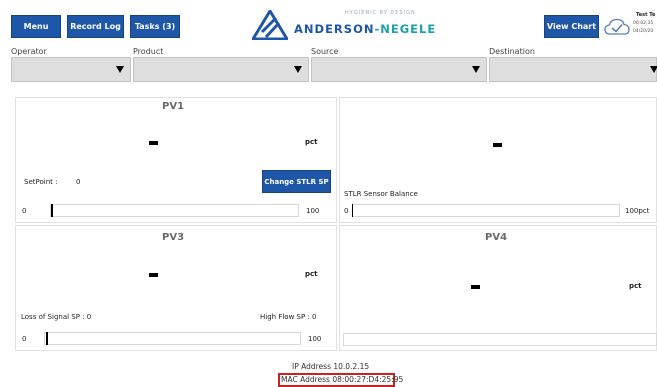  I want to click on operator-select, so click(71, 69).